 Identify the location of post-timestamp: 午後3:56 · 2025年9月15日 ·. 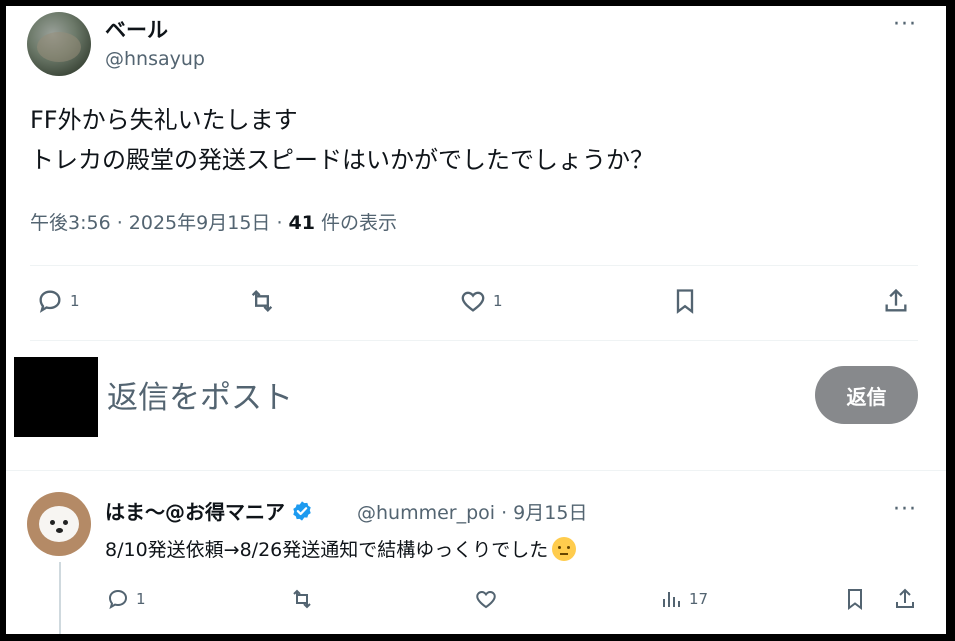
(159, 223).